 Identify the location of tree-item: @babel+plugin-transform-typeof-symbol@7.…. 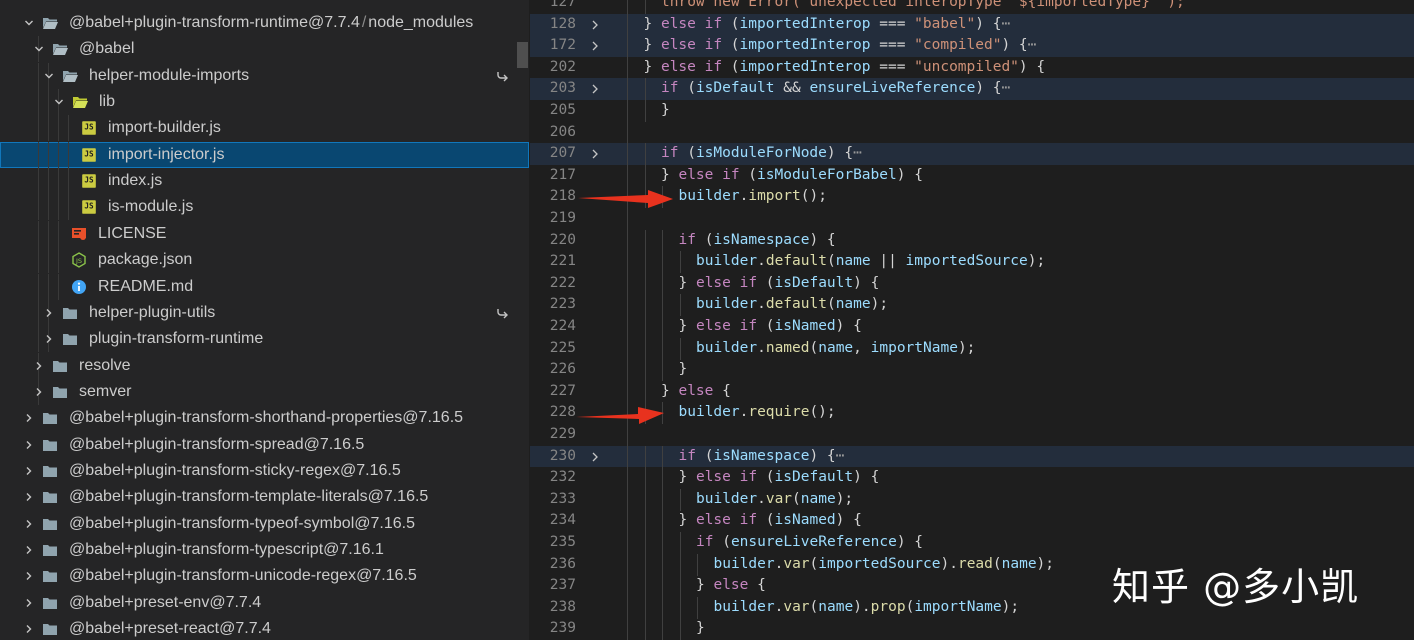
(264, 524).